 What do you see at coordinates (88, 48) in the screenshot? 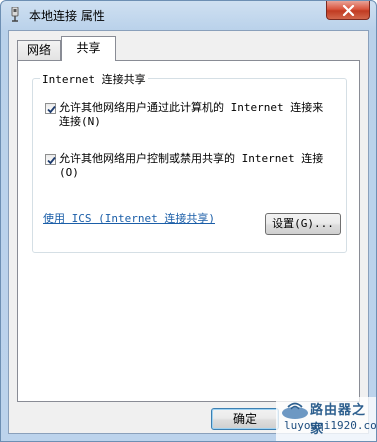
I see `tab-sharing: 共享` at bounding box center [88, 48].